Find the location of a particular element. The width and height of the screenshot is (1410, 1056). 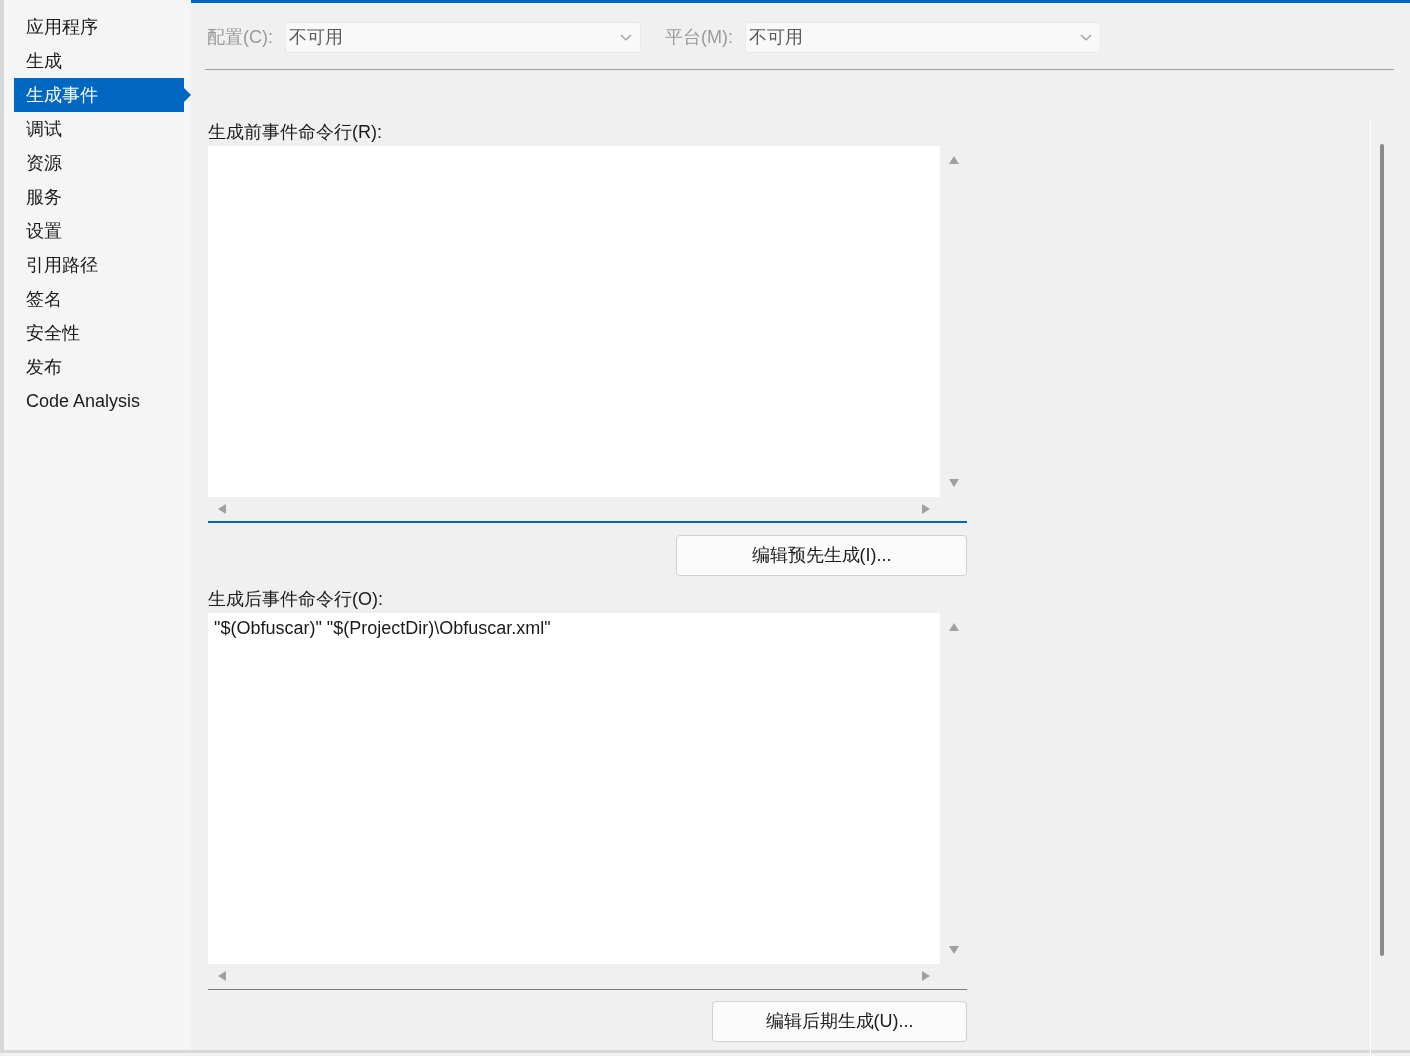

sidebar-item: 设置 is located at coordinates (99, 231).